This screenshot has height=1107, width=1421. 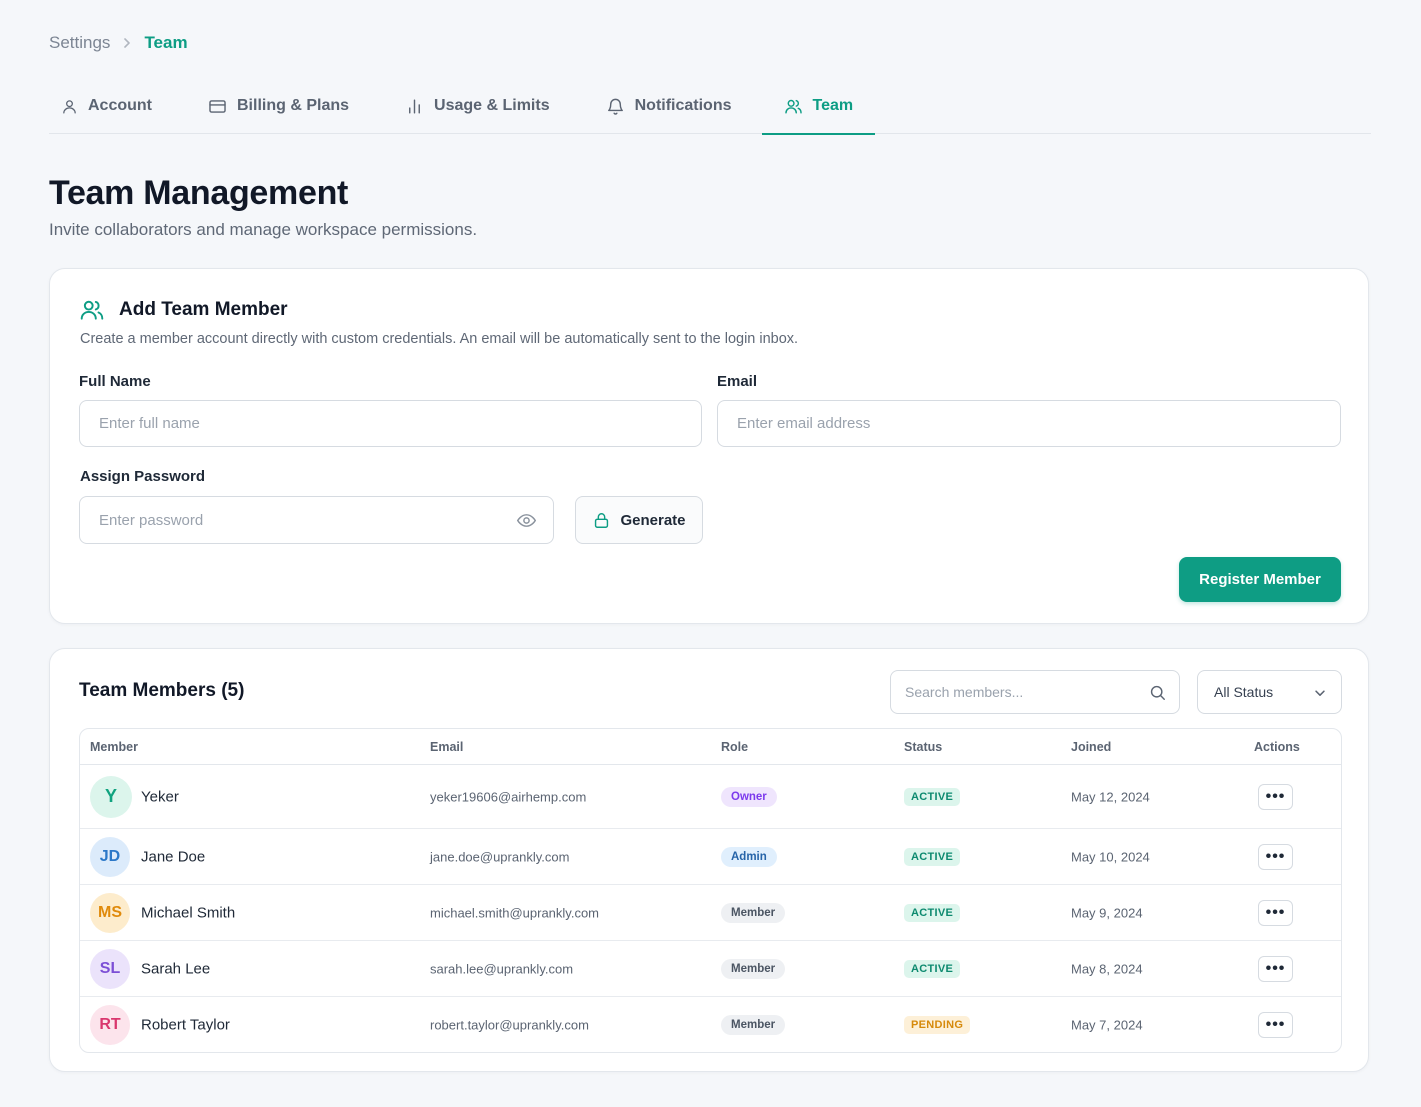 What do you see at coordinates (166, 42) in the screenshot?
I see `breadcrumb-current: Team` at bounding box center [166, 42].